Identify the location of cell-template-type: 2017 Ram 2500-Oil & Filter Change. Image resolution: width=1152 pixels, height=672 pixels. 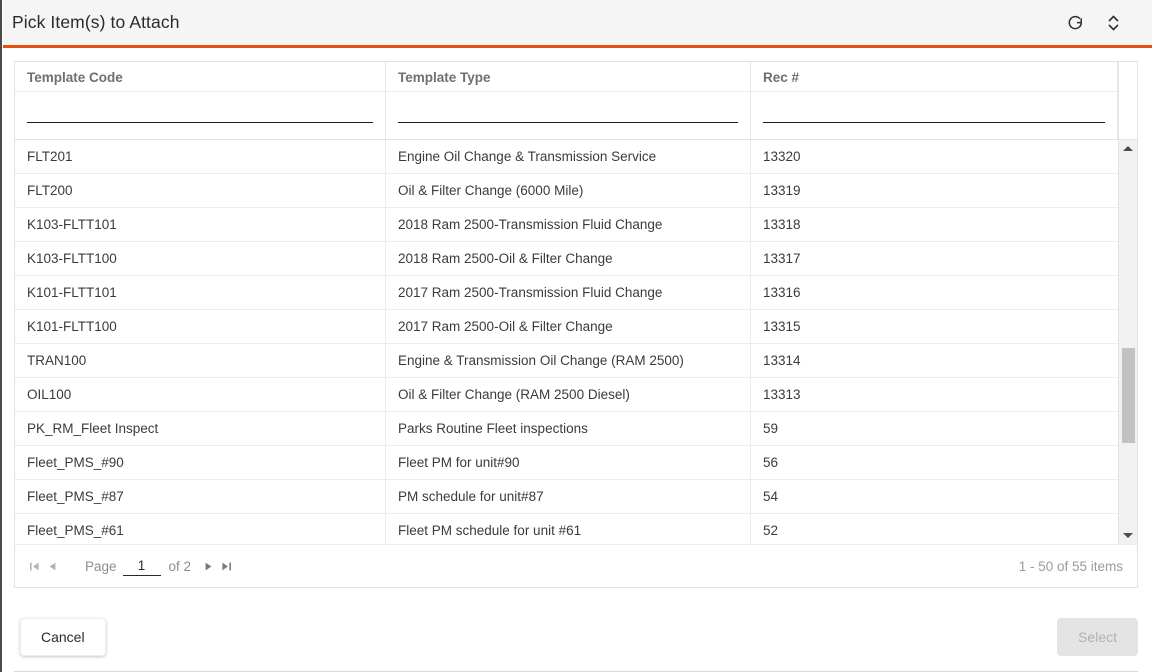
(568, 326).